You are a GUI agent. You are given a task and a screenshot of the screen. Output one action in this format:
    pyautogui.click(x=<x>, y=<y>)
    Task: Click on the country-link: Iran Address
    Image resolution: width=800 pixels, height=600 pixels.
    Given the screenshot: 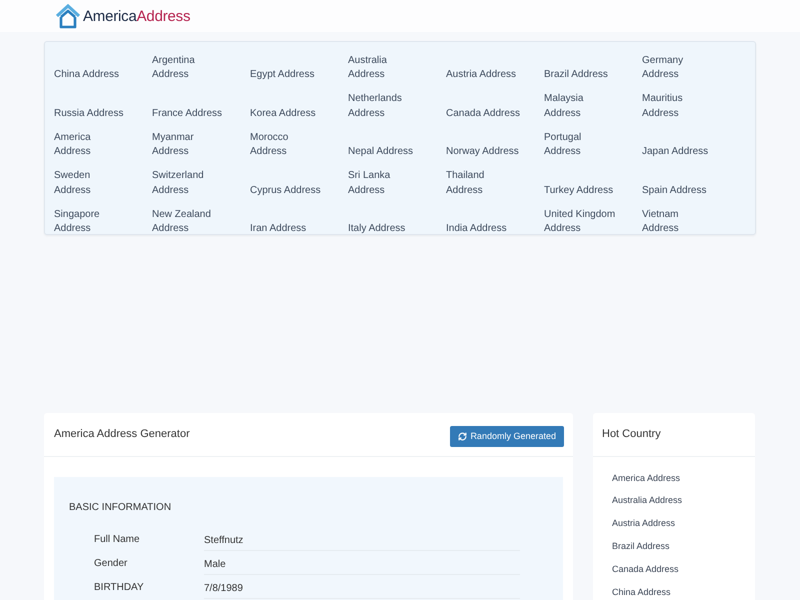 What is the action you would take?
    pyautogui.click(x=278, y=228)
    